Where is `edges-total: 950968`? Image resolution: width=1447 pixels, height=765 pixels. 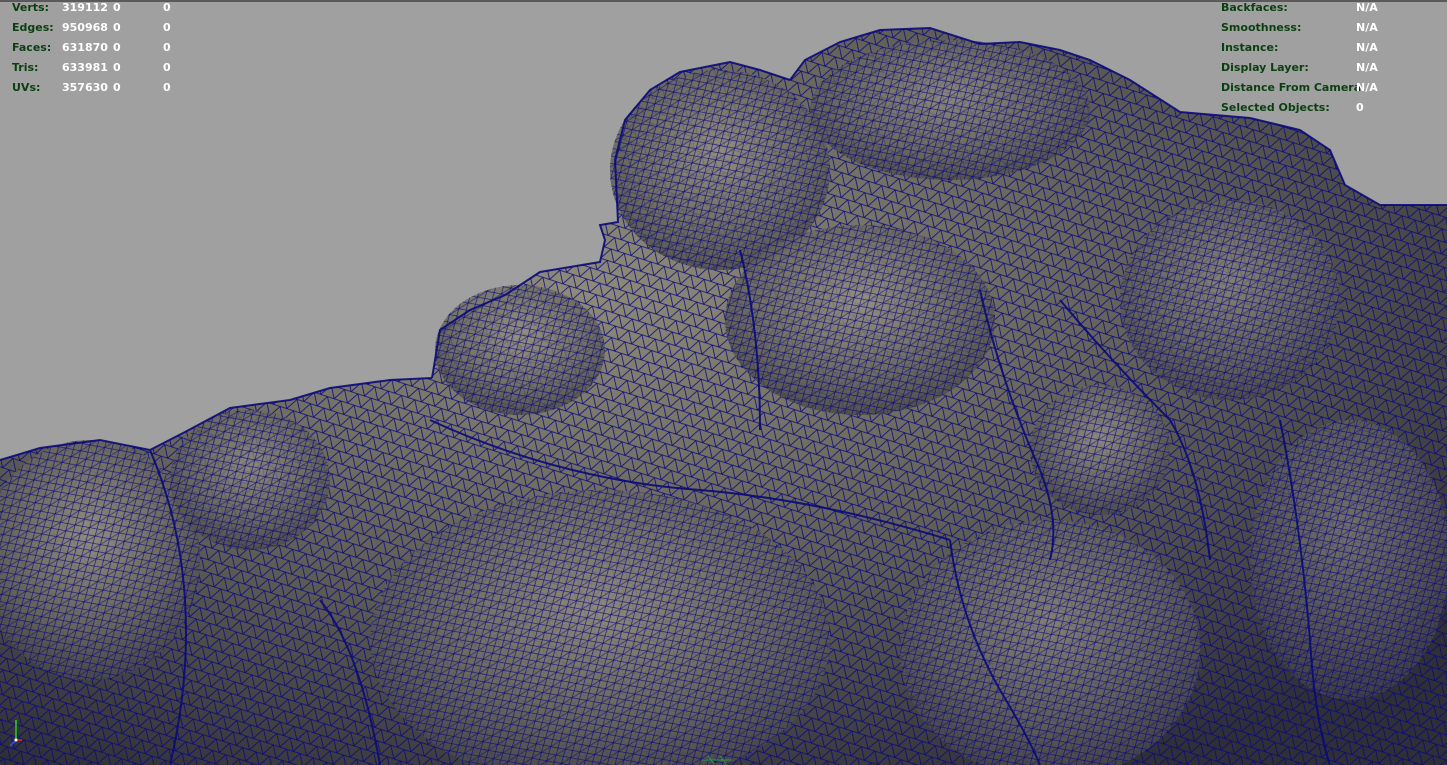 edges-total: 950968 is located at coordinates (85, 27).